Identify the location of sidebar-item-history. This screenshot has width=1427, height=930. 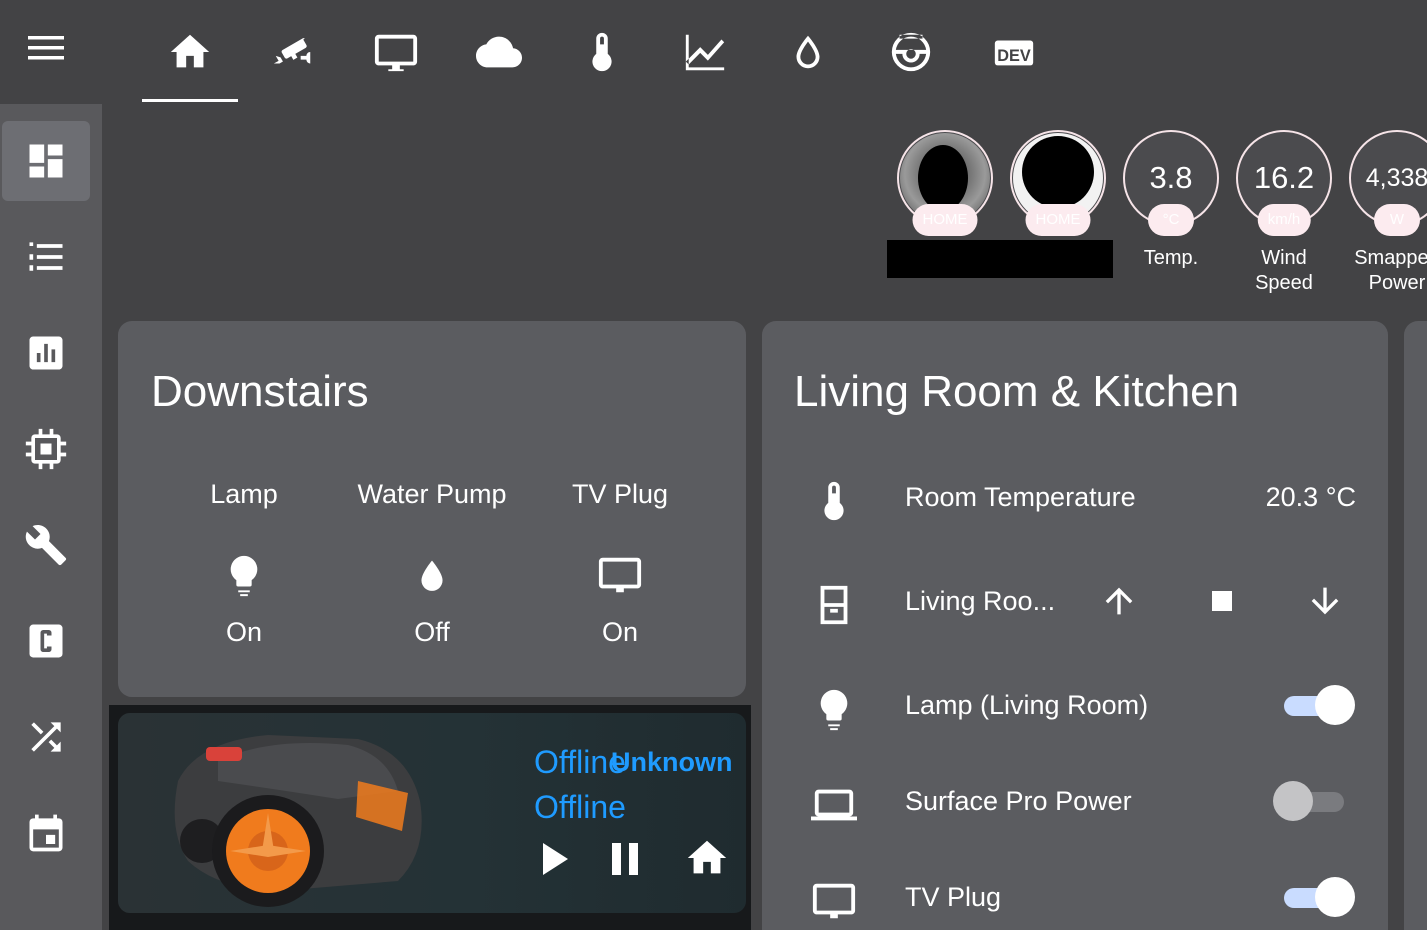
(46, 353).